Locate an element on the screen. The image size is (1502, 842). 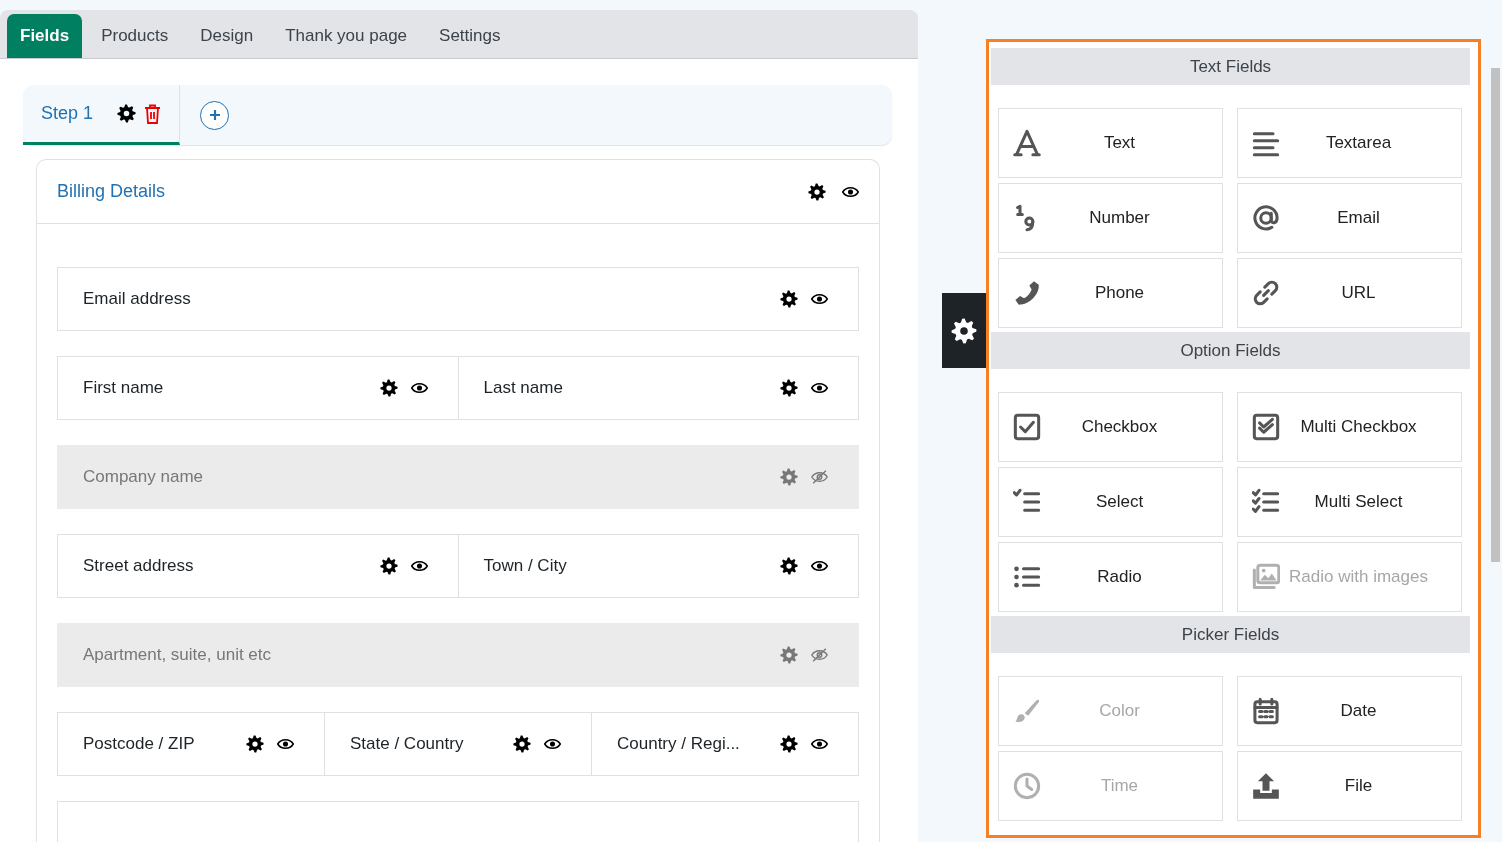
field-type-button: Checkbox is located at coordinates (1110, 427).